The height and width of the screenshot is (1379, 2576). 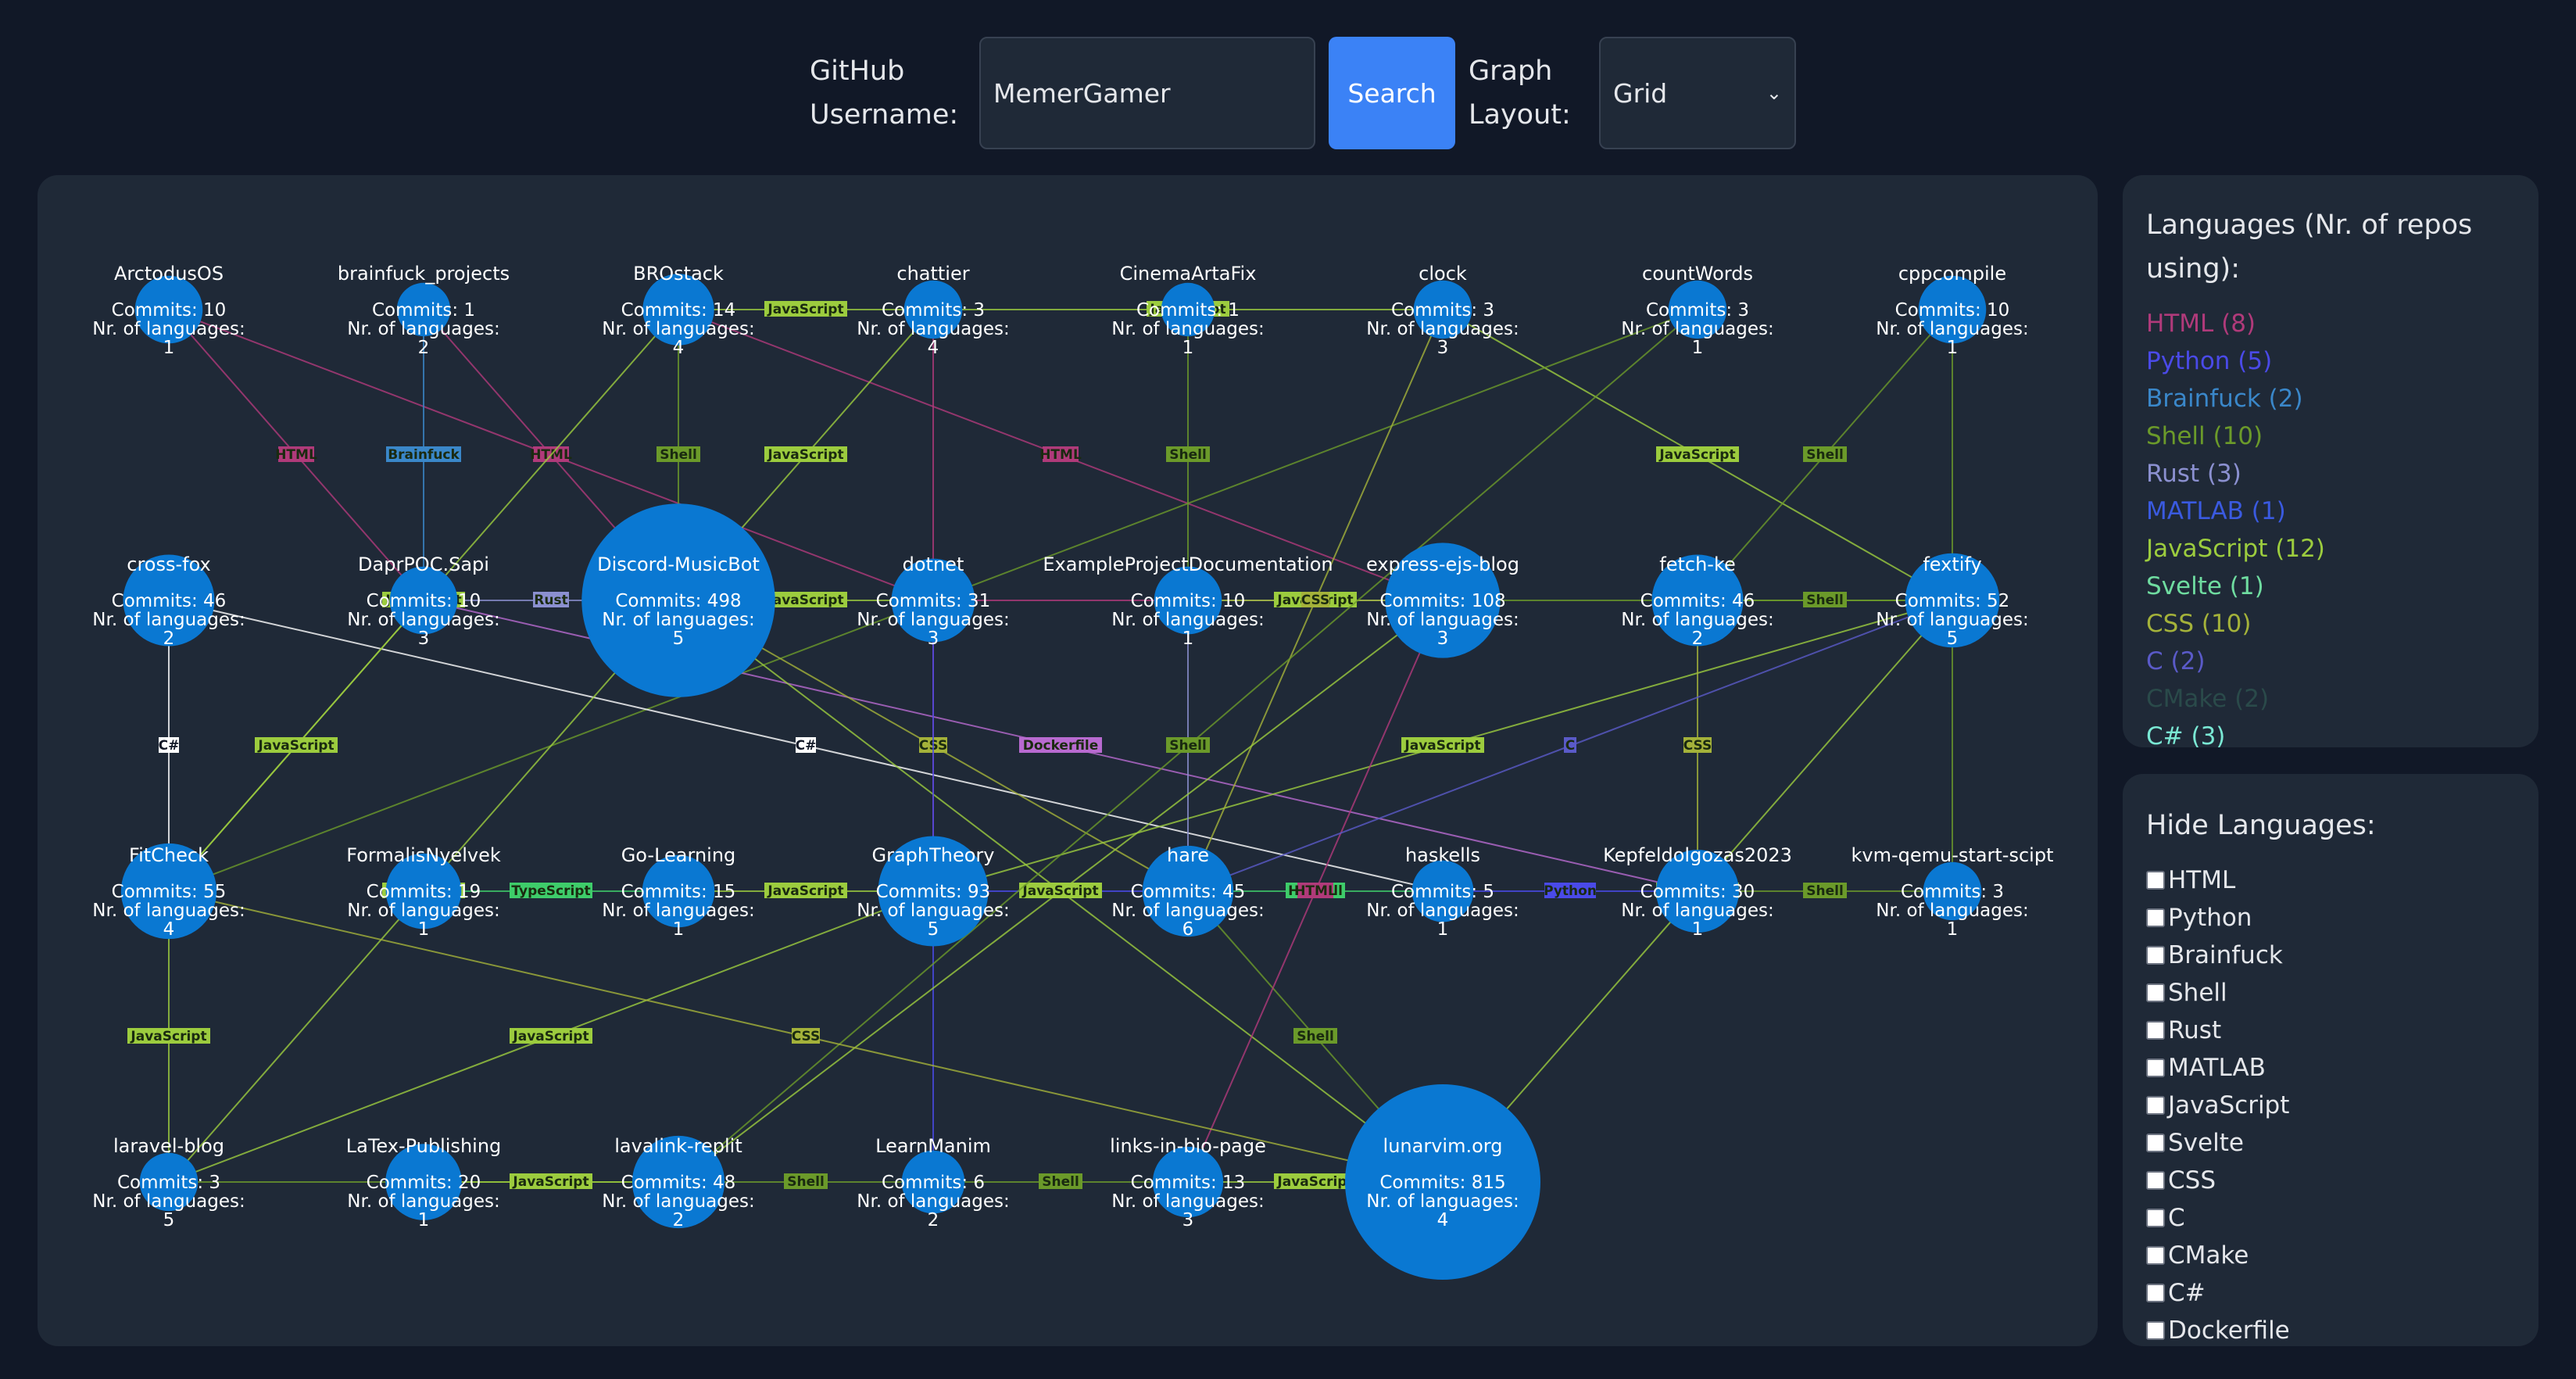 I want to click on hide-language-option: Python, so click(x=2330, y=918).